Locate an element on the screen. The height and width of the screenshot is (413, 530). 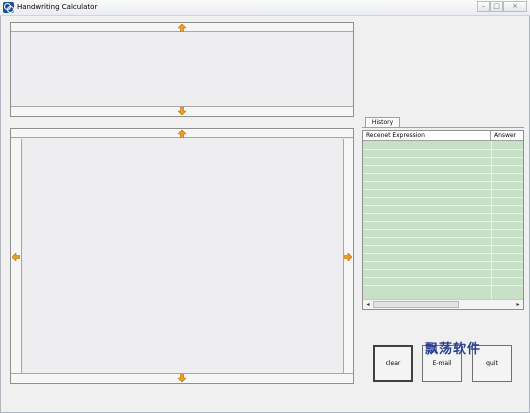
grid-rows is located at coordinates (443, 220).